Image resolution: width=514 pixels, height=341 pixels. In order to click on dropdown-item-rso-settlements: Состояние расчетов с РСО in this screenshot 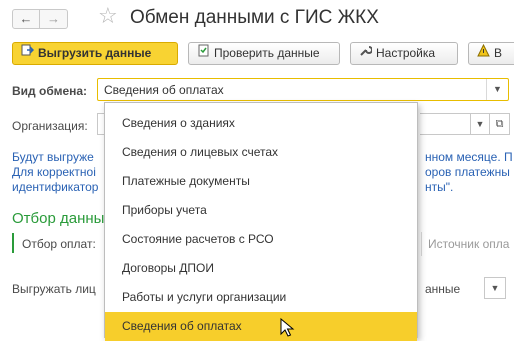, I will do `click(261, 239)`.